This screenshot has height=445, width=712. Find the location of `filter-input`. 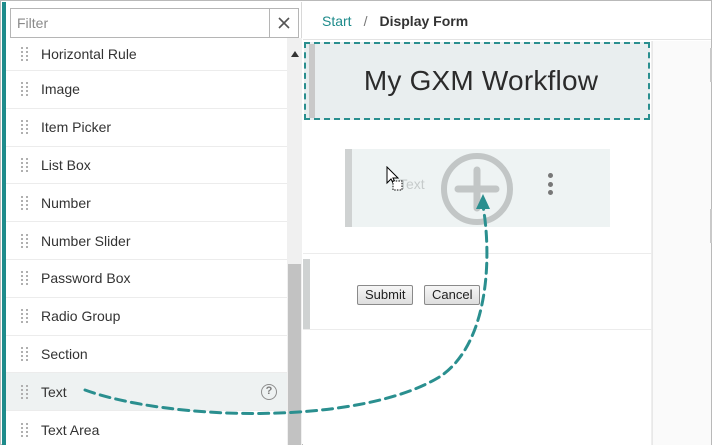

filter-input is located at coordinates (140, 23).